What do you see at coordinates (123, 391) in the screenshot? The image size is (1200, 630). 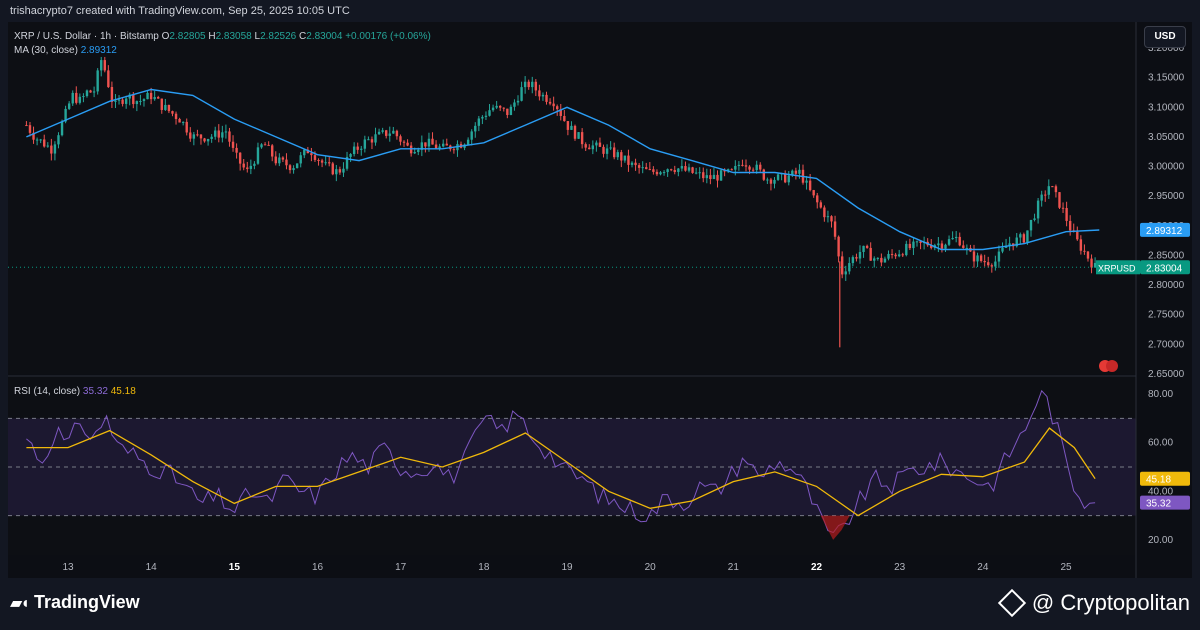 I see `rsi-ma-value: 45.18` at bounding box center [123, 391].